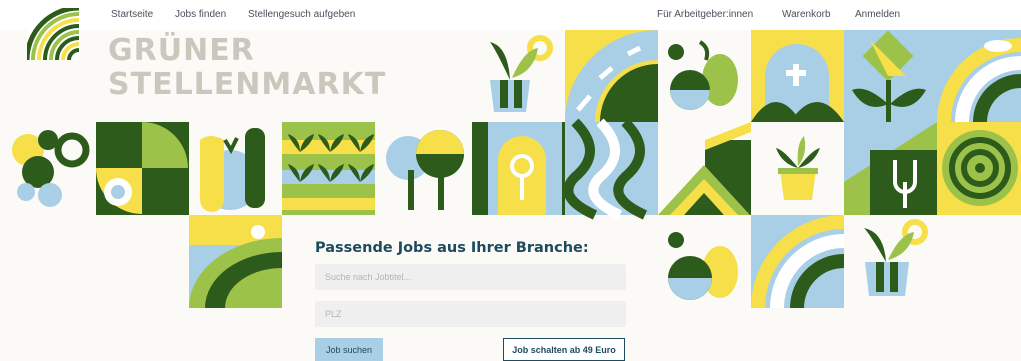 Image resolution: width=1021 pixels, height=361 pixels. I want to click on circles-tile, so click(51, 168).